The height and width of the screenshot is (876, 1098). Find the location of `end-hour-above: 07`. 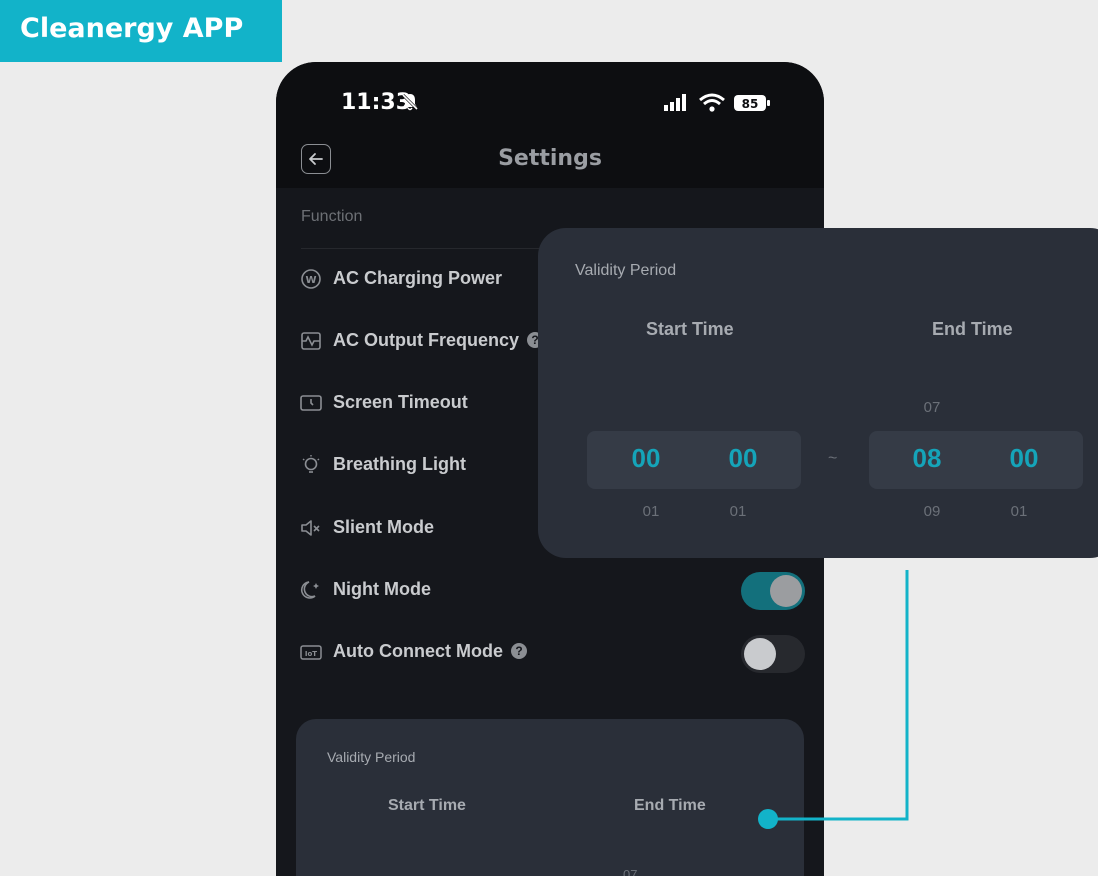

end-hour-above: 07 is located at coordinates (932, 407).